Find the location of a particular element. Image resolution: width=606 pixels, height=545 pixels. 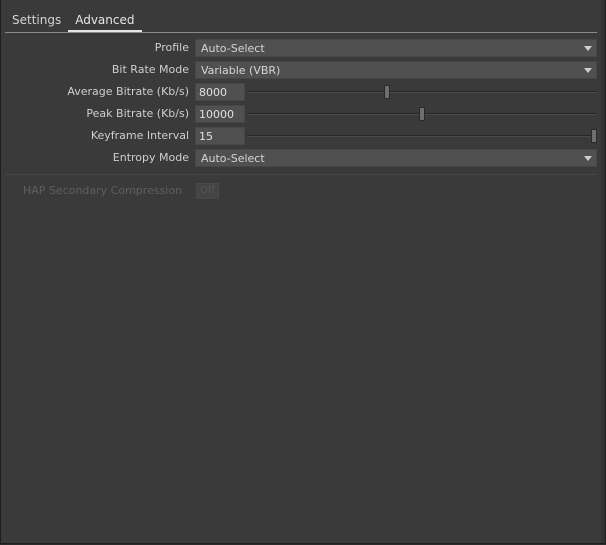

peak-bitrate-input: 10000 is located at coordinates (220, 114).